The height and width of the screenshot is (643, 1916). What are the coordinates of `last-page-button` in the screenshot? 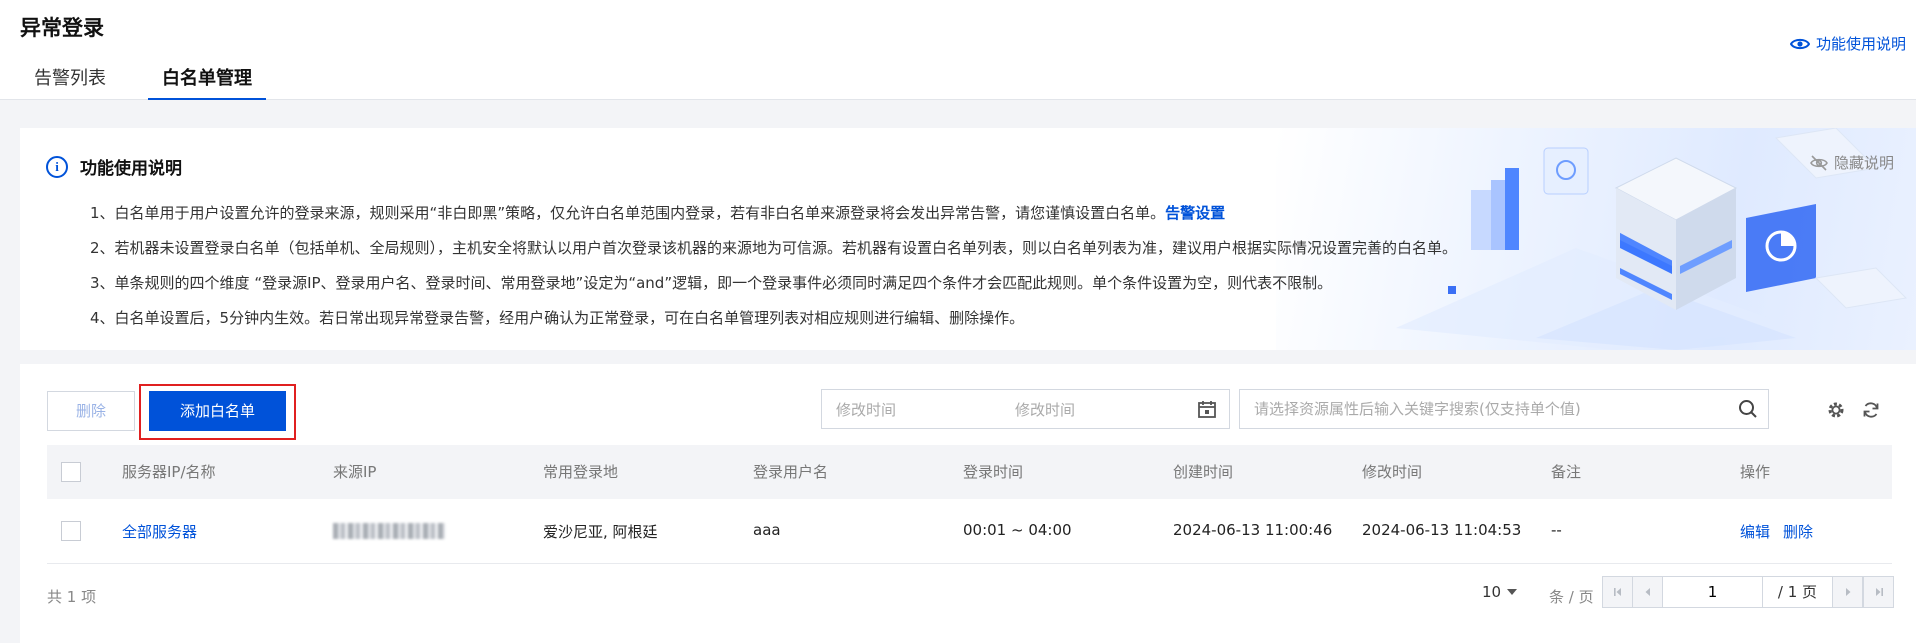 It's located at (1878, 592).